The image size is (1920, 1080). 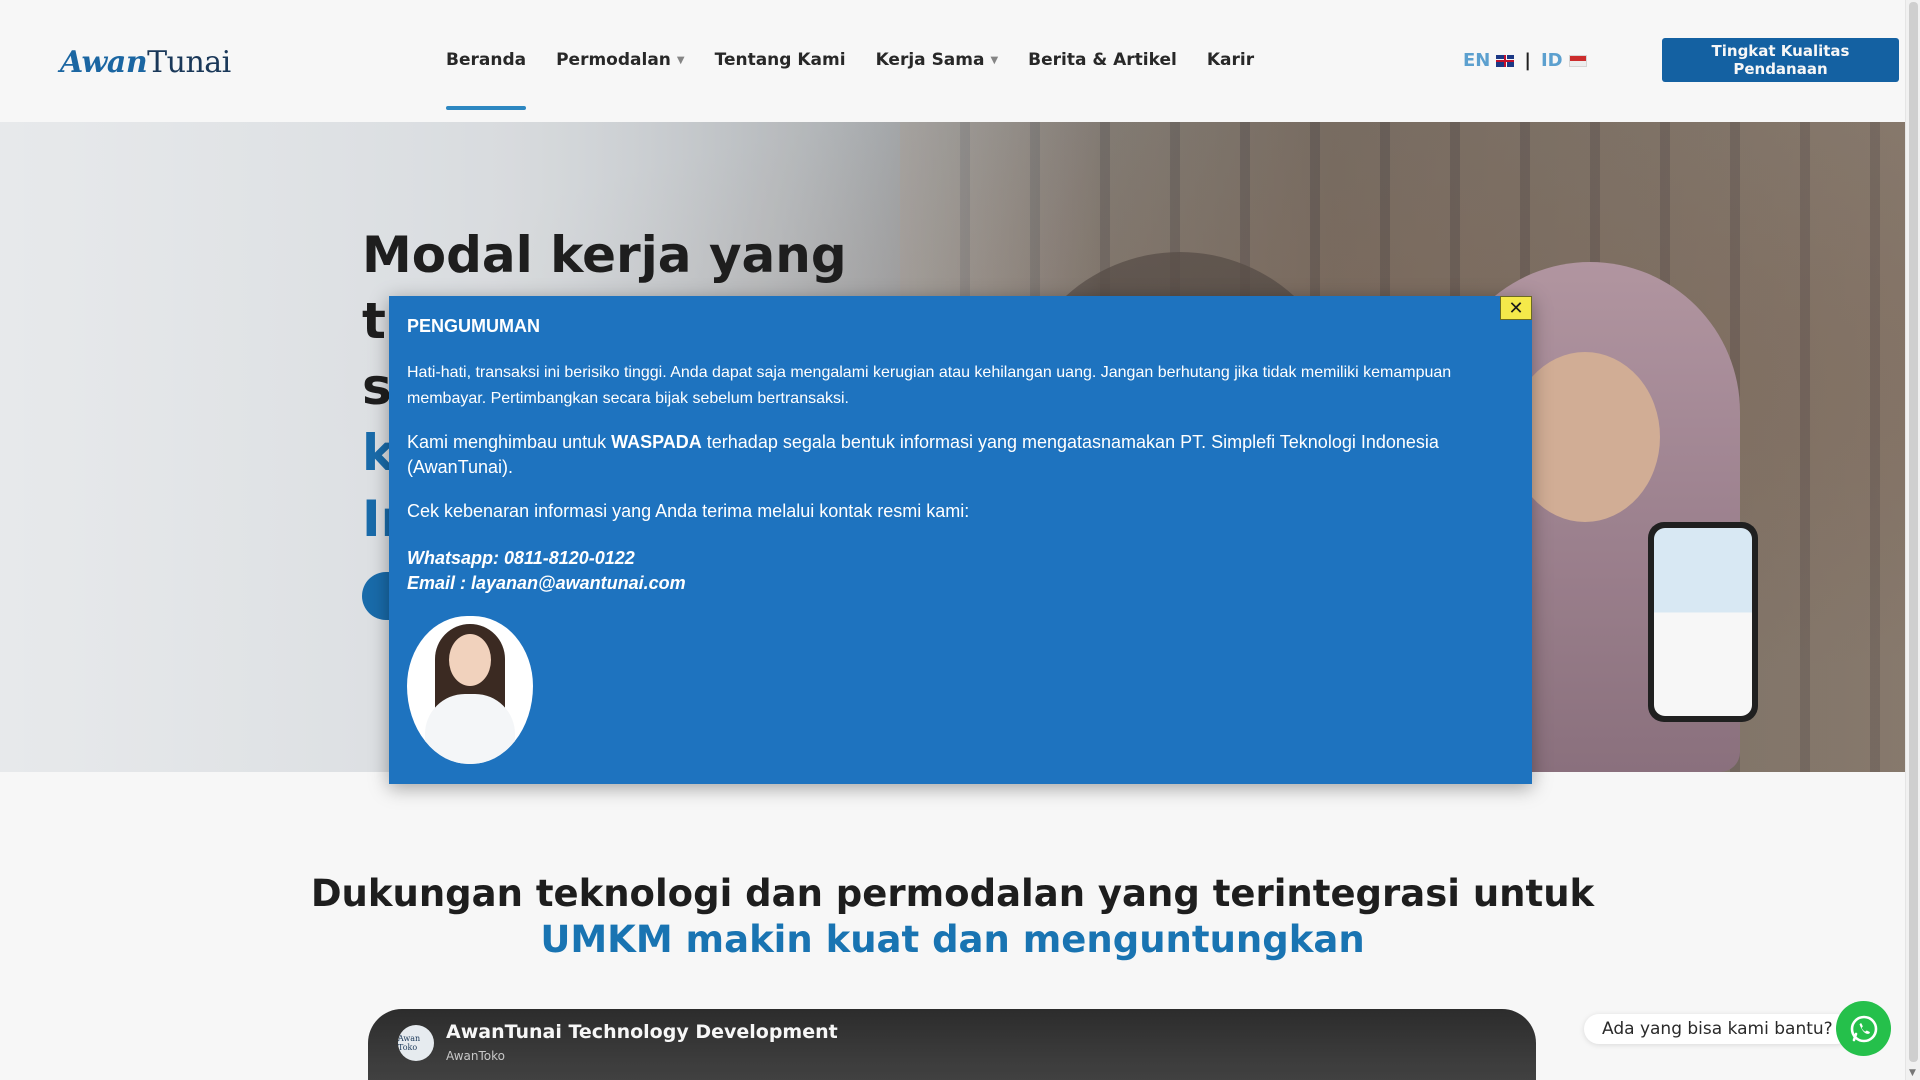 What do you see at coordinates (1516, 308) in the screenshot?
I see `close-icon: ✕` at bounding box center [1516, 308].